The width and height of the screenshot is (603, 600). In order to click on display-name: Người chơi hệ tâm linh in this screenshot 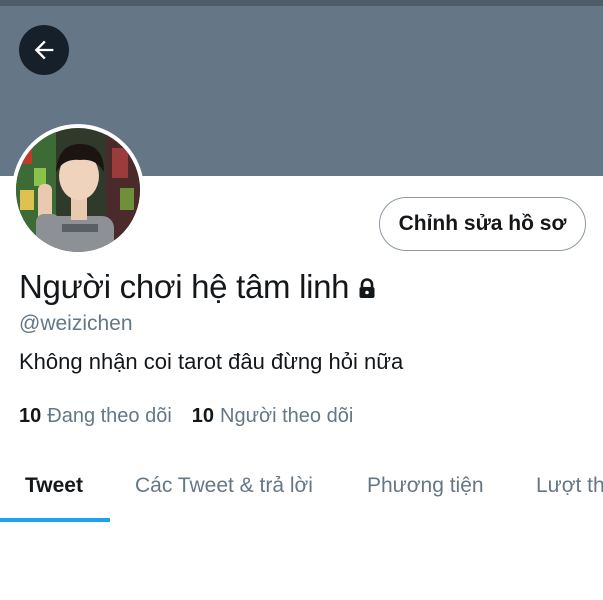, I will do `click(184, 286)`.